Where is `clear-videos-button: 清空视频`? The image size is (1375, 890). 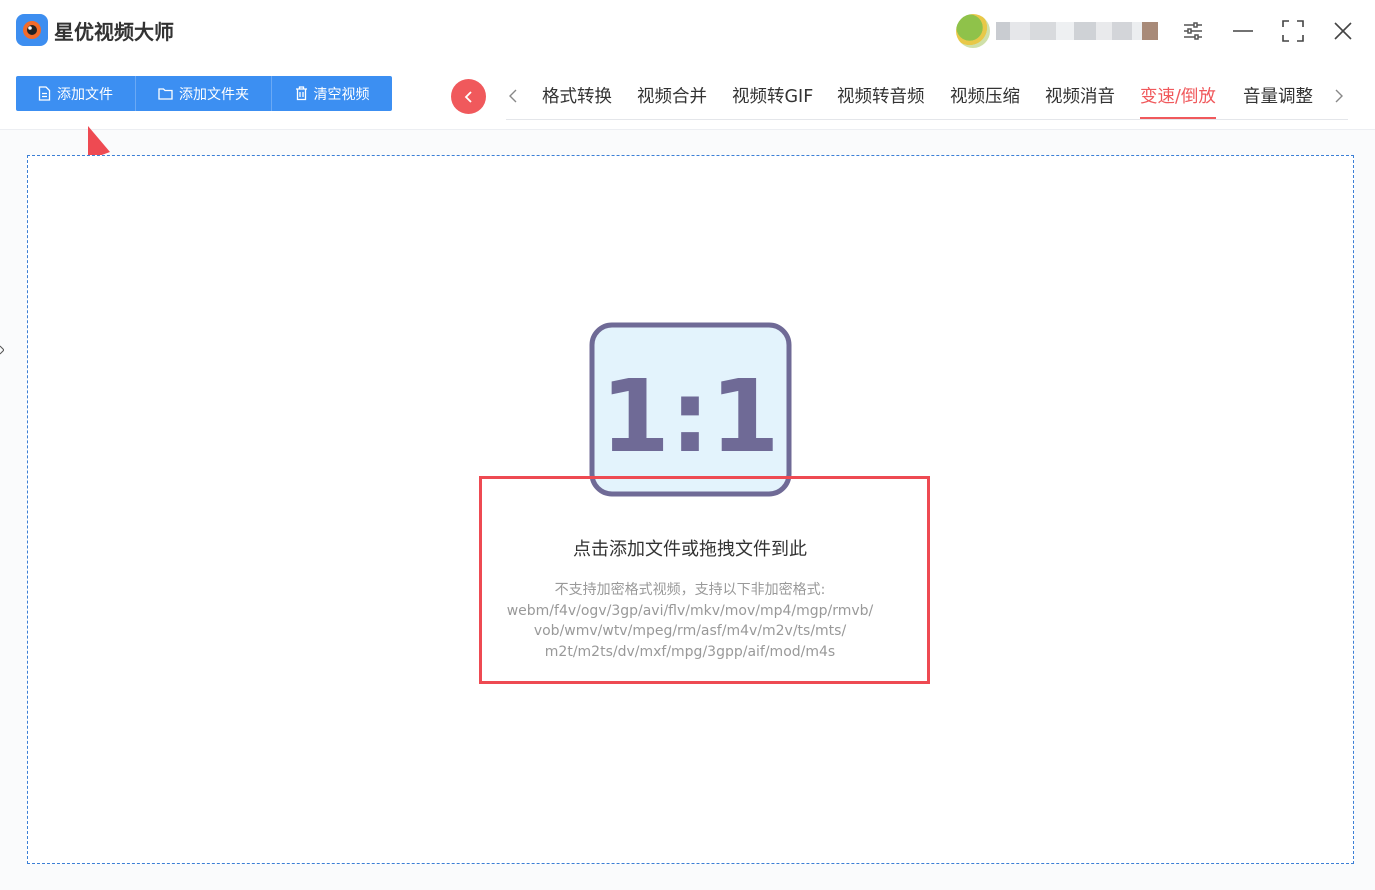 clear-videos-button: 清空视频 is located at coordinates (332, 93).